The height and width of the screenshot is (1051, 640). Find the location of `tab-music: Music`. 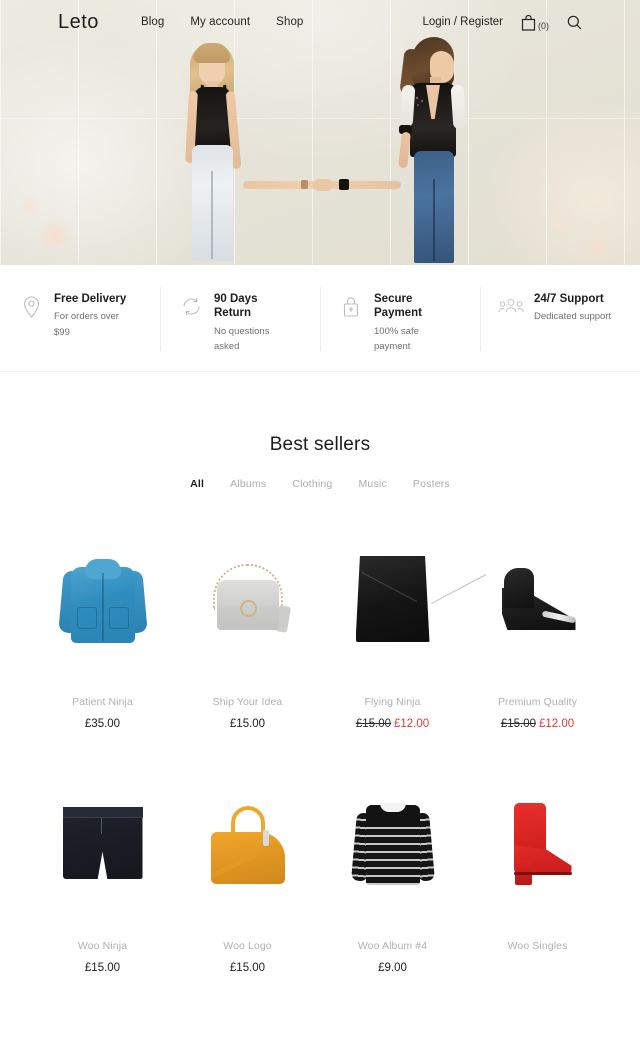

tab-music: Music is located at coordinates (372, 484).